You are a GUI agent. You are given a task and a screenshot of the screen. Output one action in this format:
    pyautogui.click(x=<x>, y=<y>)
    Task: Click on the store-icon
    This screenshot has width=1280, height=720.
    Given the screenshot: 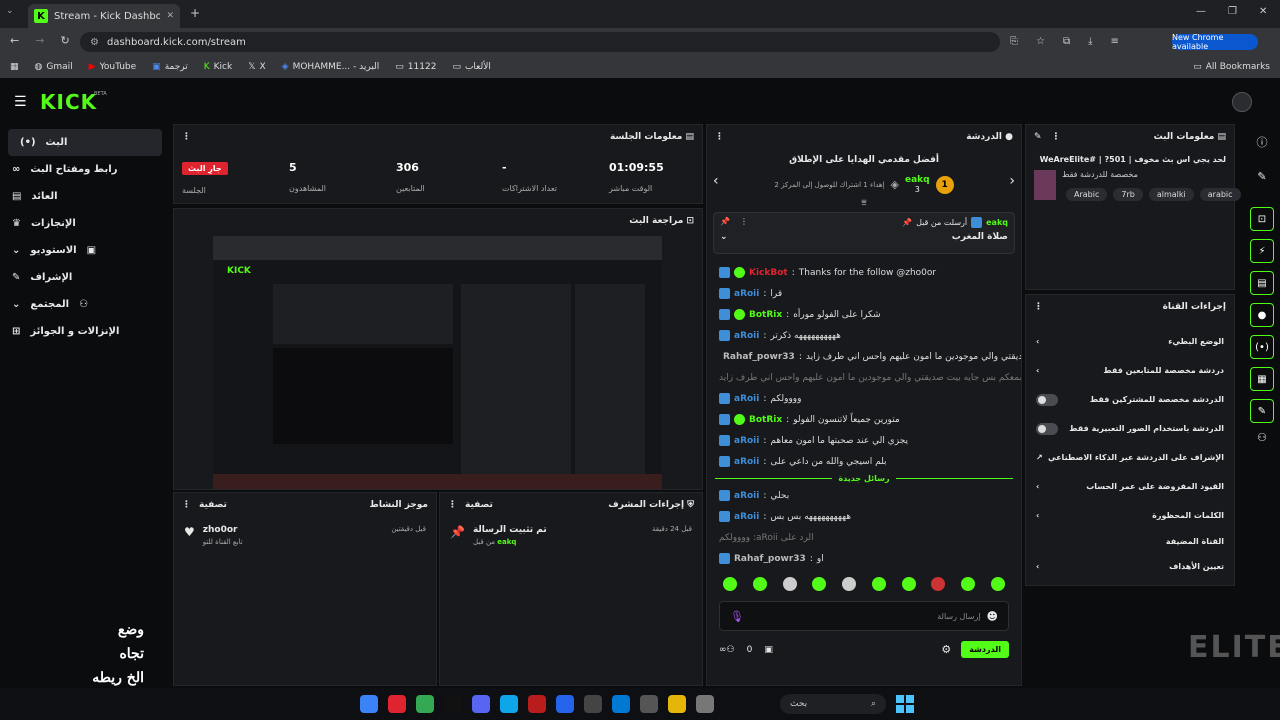 What is the action you would take?
    pyautogui.click(x=593, y=704)
    